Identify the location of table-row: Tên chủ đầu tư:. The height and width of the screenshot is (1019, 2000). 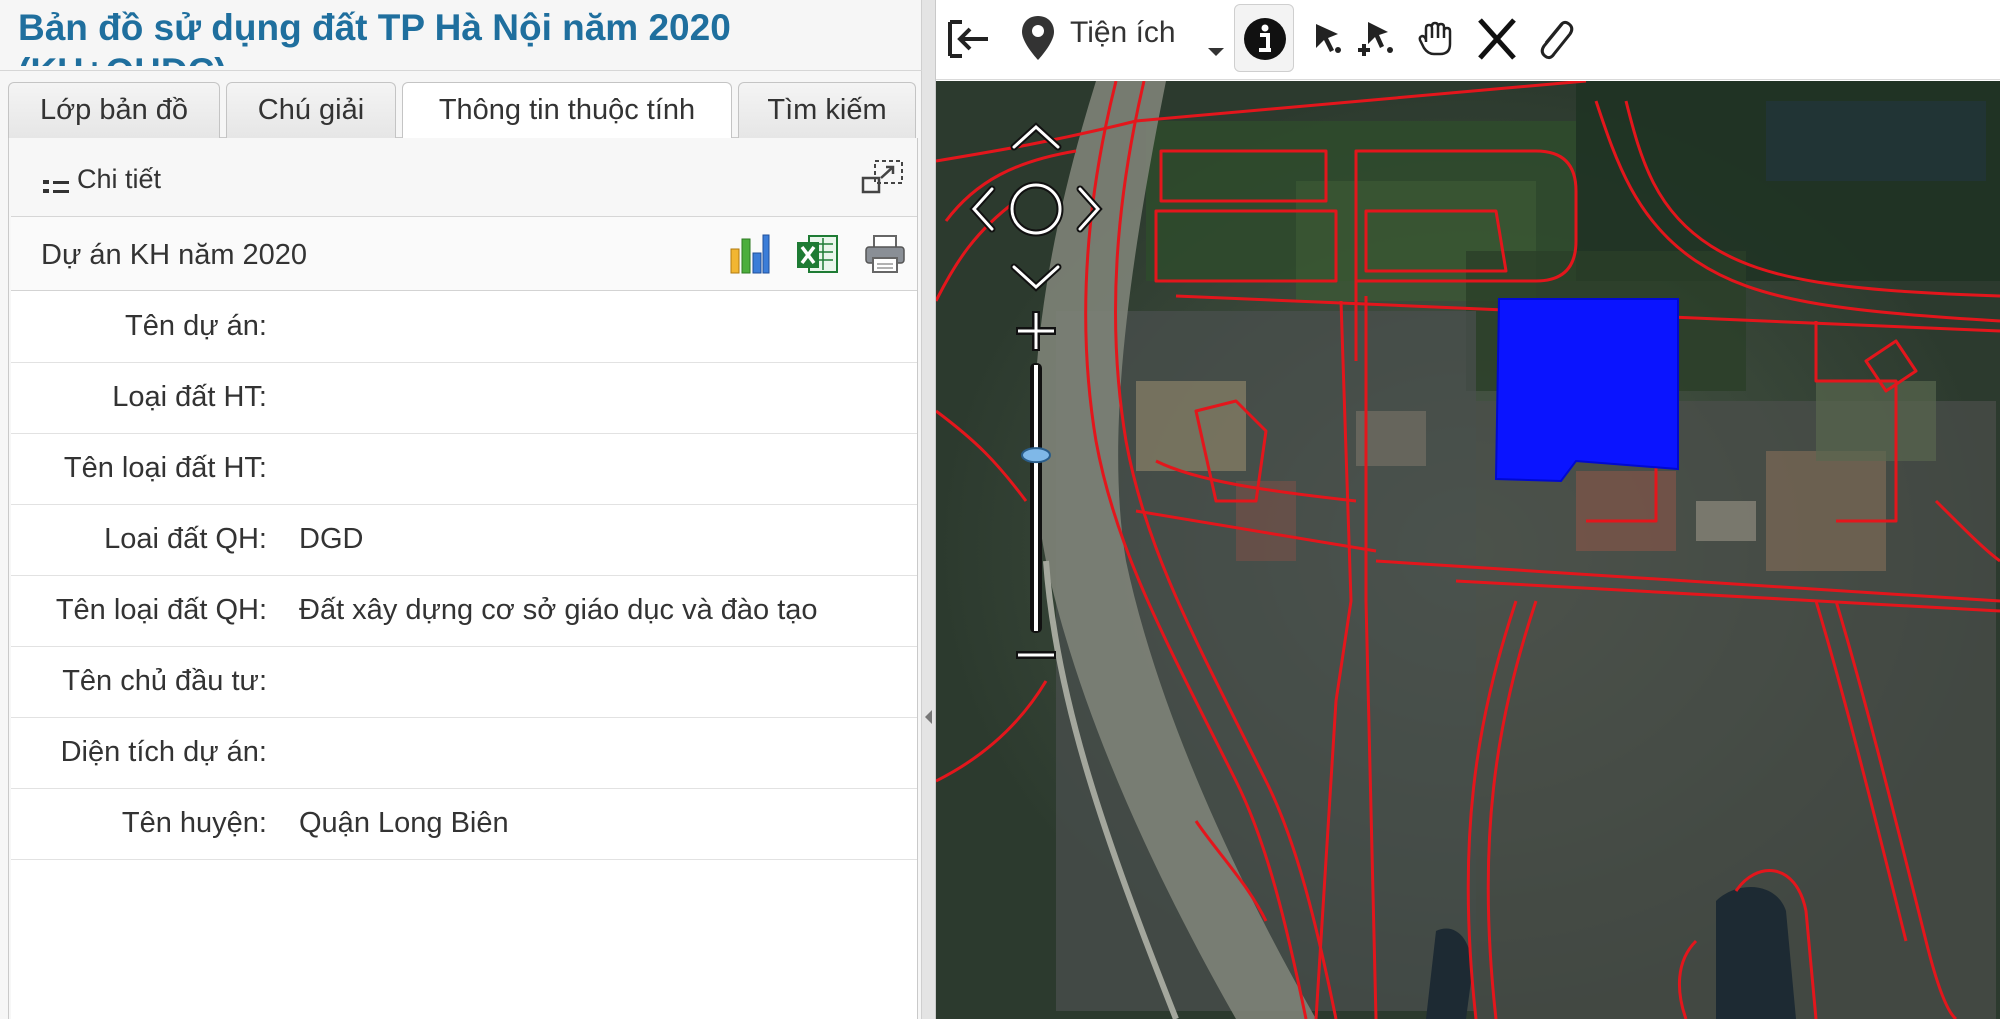
(464, 682).